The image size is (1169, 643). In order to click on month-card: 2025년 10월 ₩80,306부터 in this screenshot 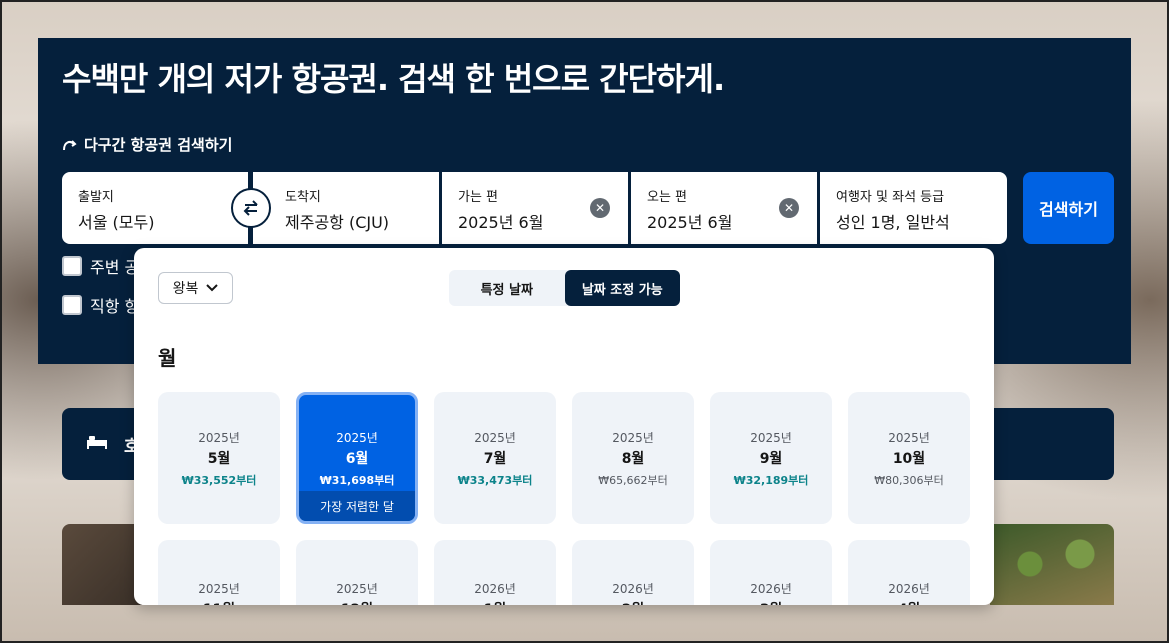, I will do `click(909, 458)`.